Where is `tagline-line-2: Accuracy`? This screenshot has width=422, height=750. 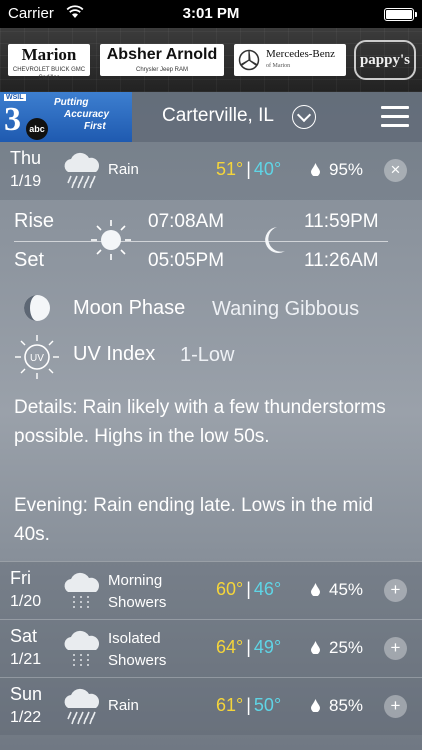
tagline-line-2: Accuracy is located at coordinates (87, 114).